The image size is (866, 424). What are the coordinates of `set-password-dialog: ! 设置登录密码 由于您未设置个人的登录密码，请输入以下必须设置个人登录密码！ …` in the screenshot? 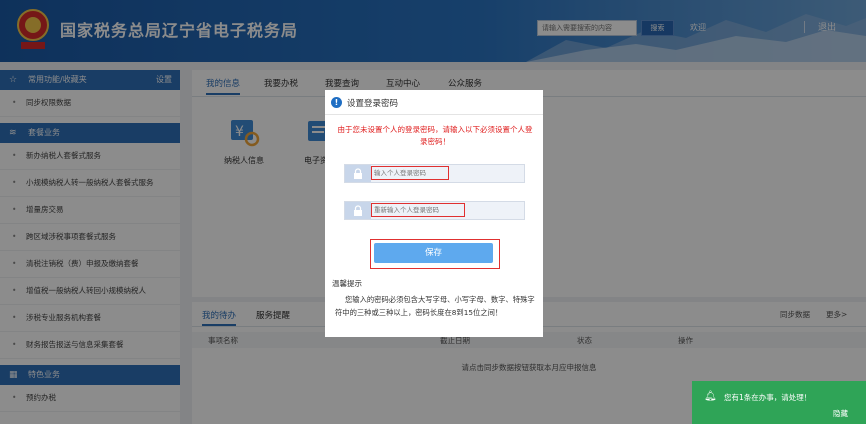 It's located at (434, 213).